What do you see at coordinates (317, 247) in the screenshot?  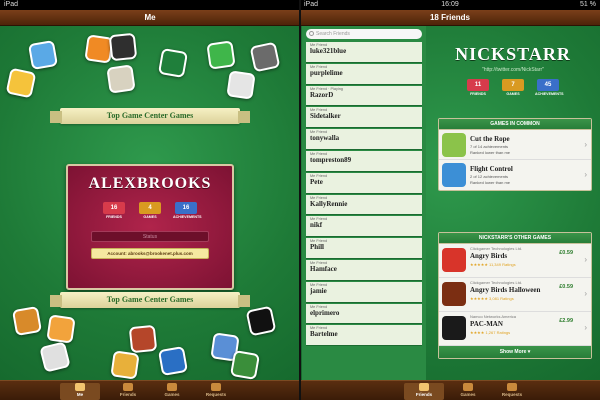 I see `friend-name: Phill` at bounding box center [317, 247].